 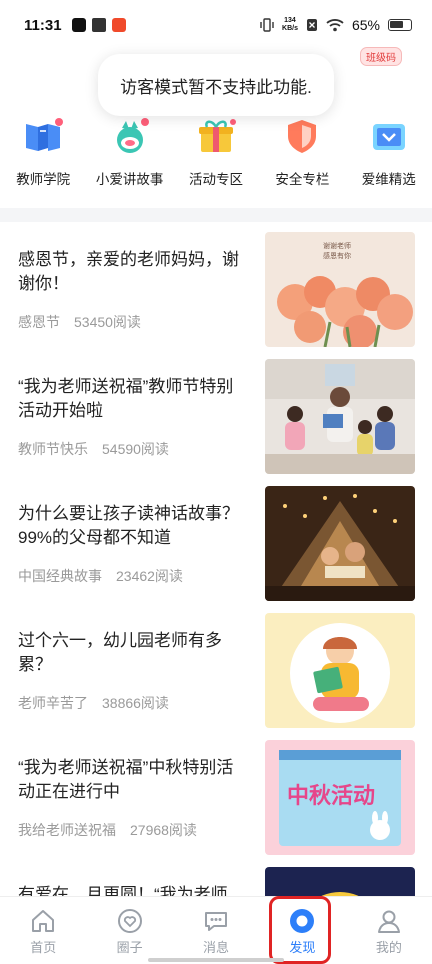 I want to click on app-notification-icon, so click(x=98, y=25).